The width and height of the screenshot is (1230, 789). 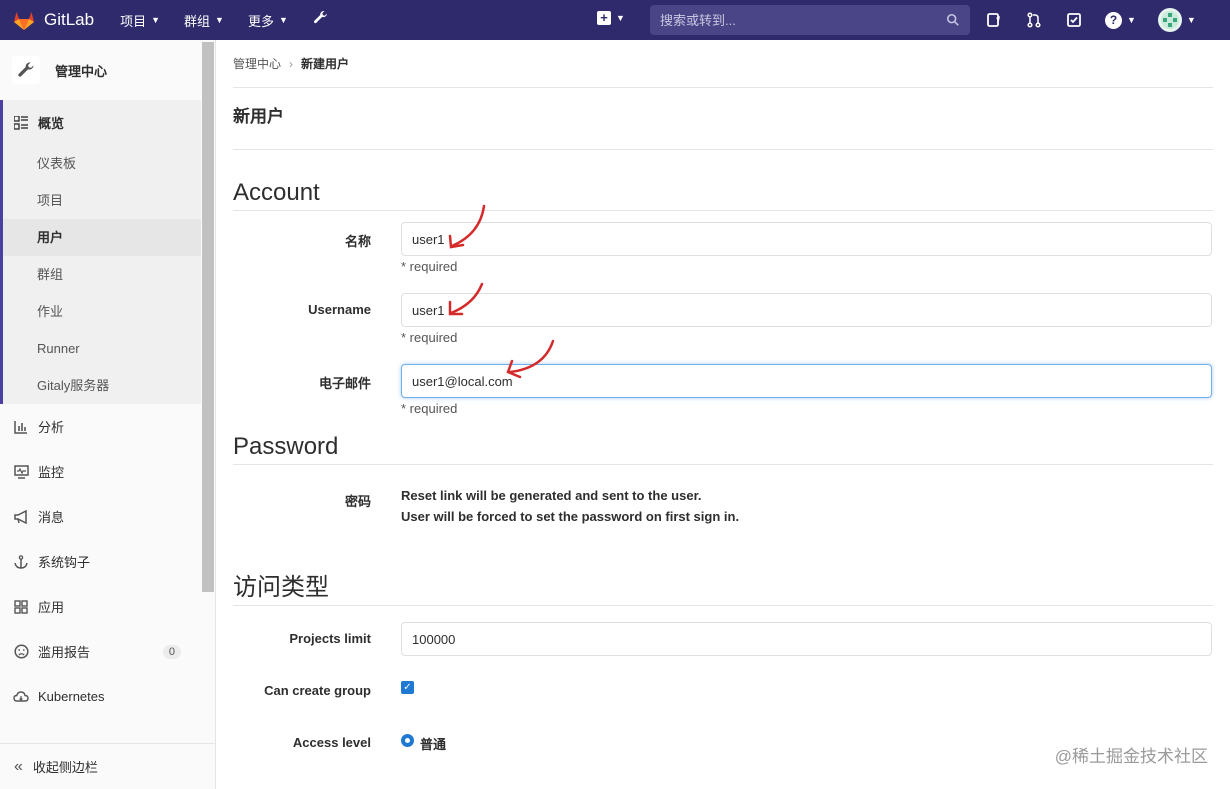 What do you see at coordinates (317, 690) in the screenshot?
I see `can-create-group-label: Can create group` at bounding box center [317, 690].